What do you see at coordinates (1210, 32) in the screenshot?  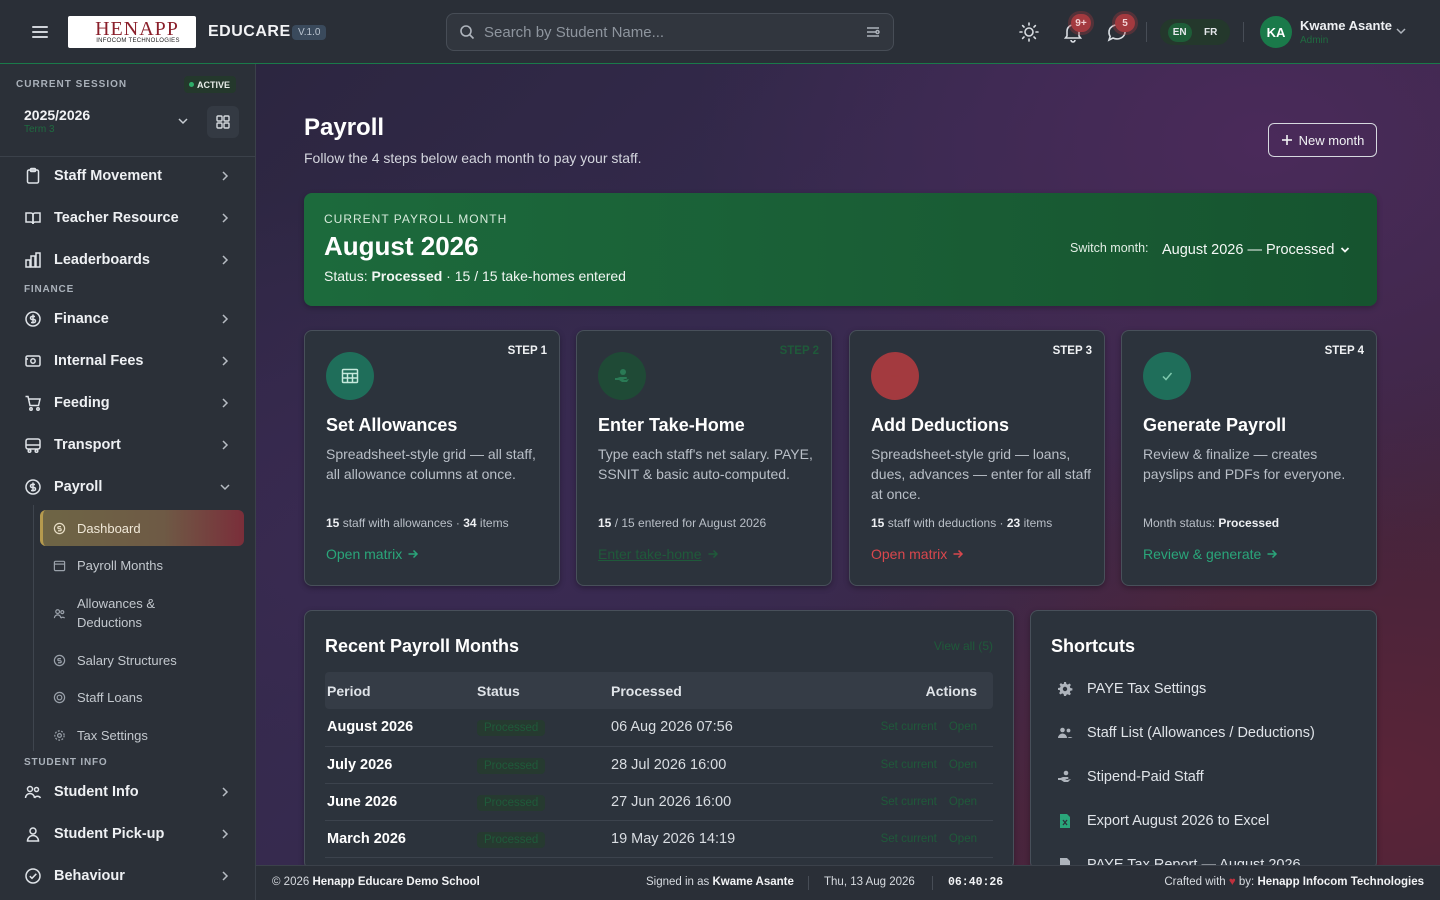 I see `lang-fr-button: FR` at bounding box center [1210, 32].